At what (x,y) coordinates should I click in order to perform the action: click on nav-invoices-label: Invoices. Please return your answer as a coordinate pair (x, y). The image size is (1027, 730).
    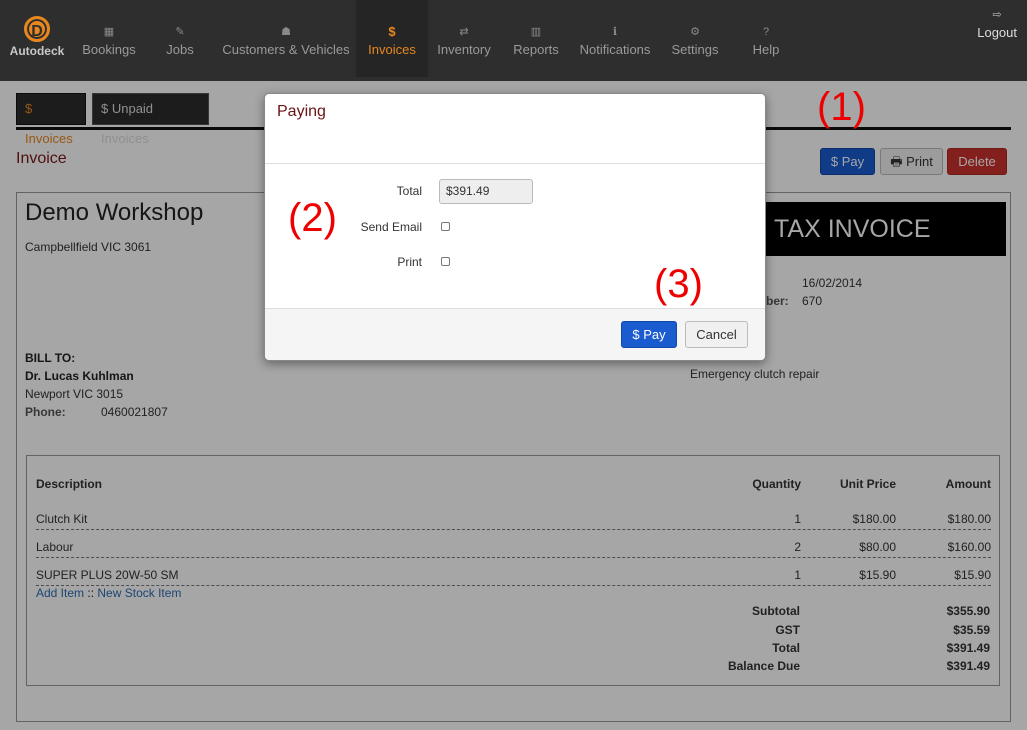
    Looking at the image, I should click on (392, 49).